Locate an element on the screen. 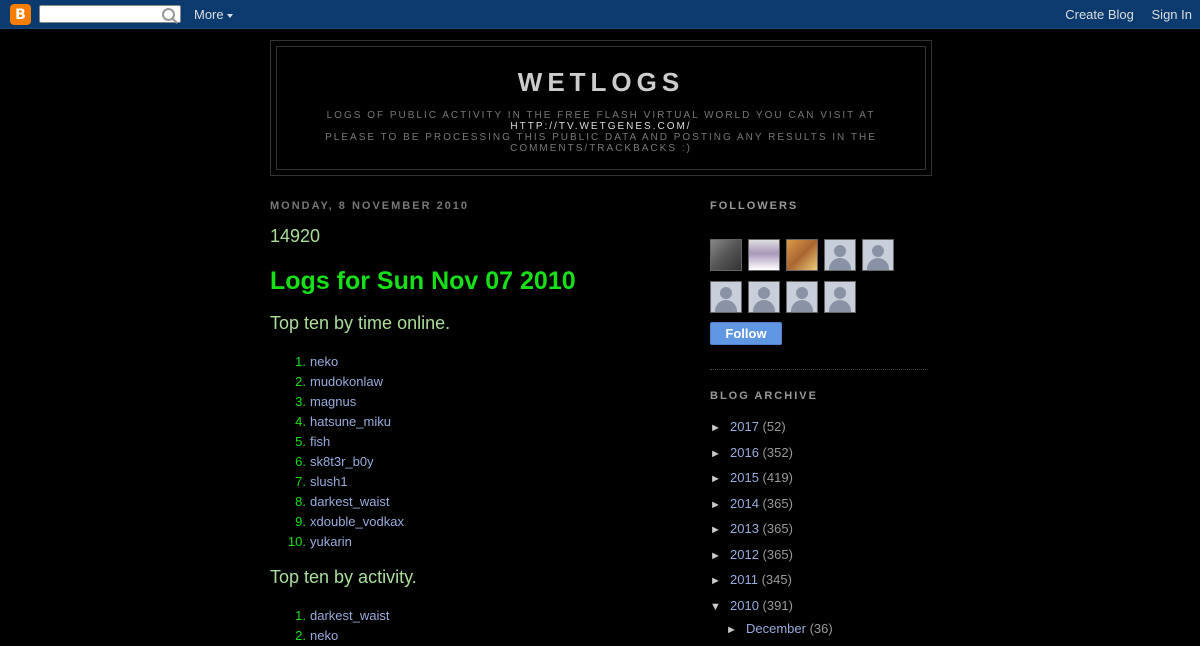 The height and width of the screenshot is (646, 1200). list-item: 1. neko is located at coordinates (475, 362).